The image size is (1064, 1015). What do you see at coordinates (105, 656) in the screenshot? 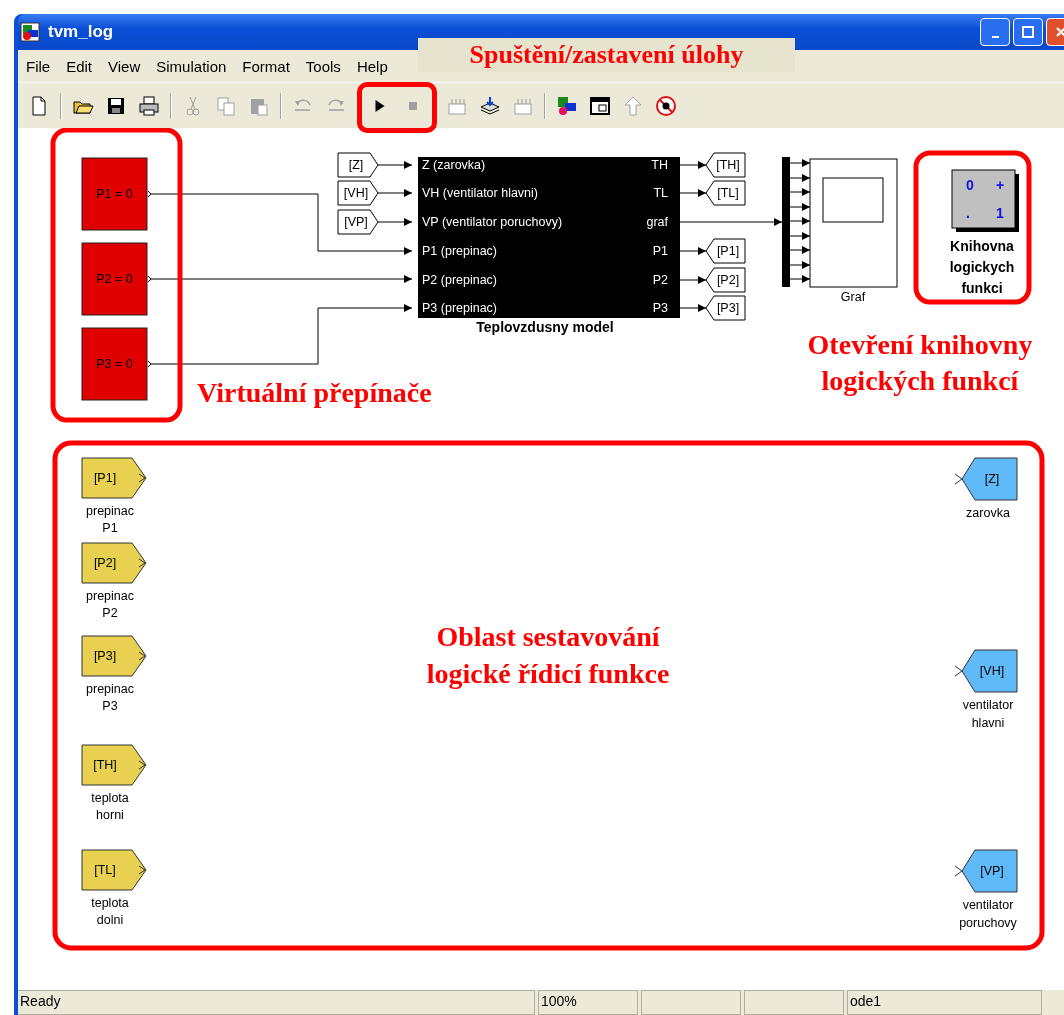
I see `from-tag-label: [P3]` at bounding box center [105, 656].